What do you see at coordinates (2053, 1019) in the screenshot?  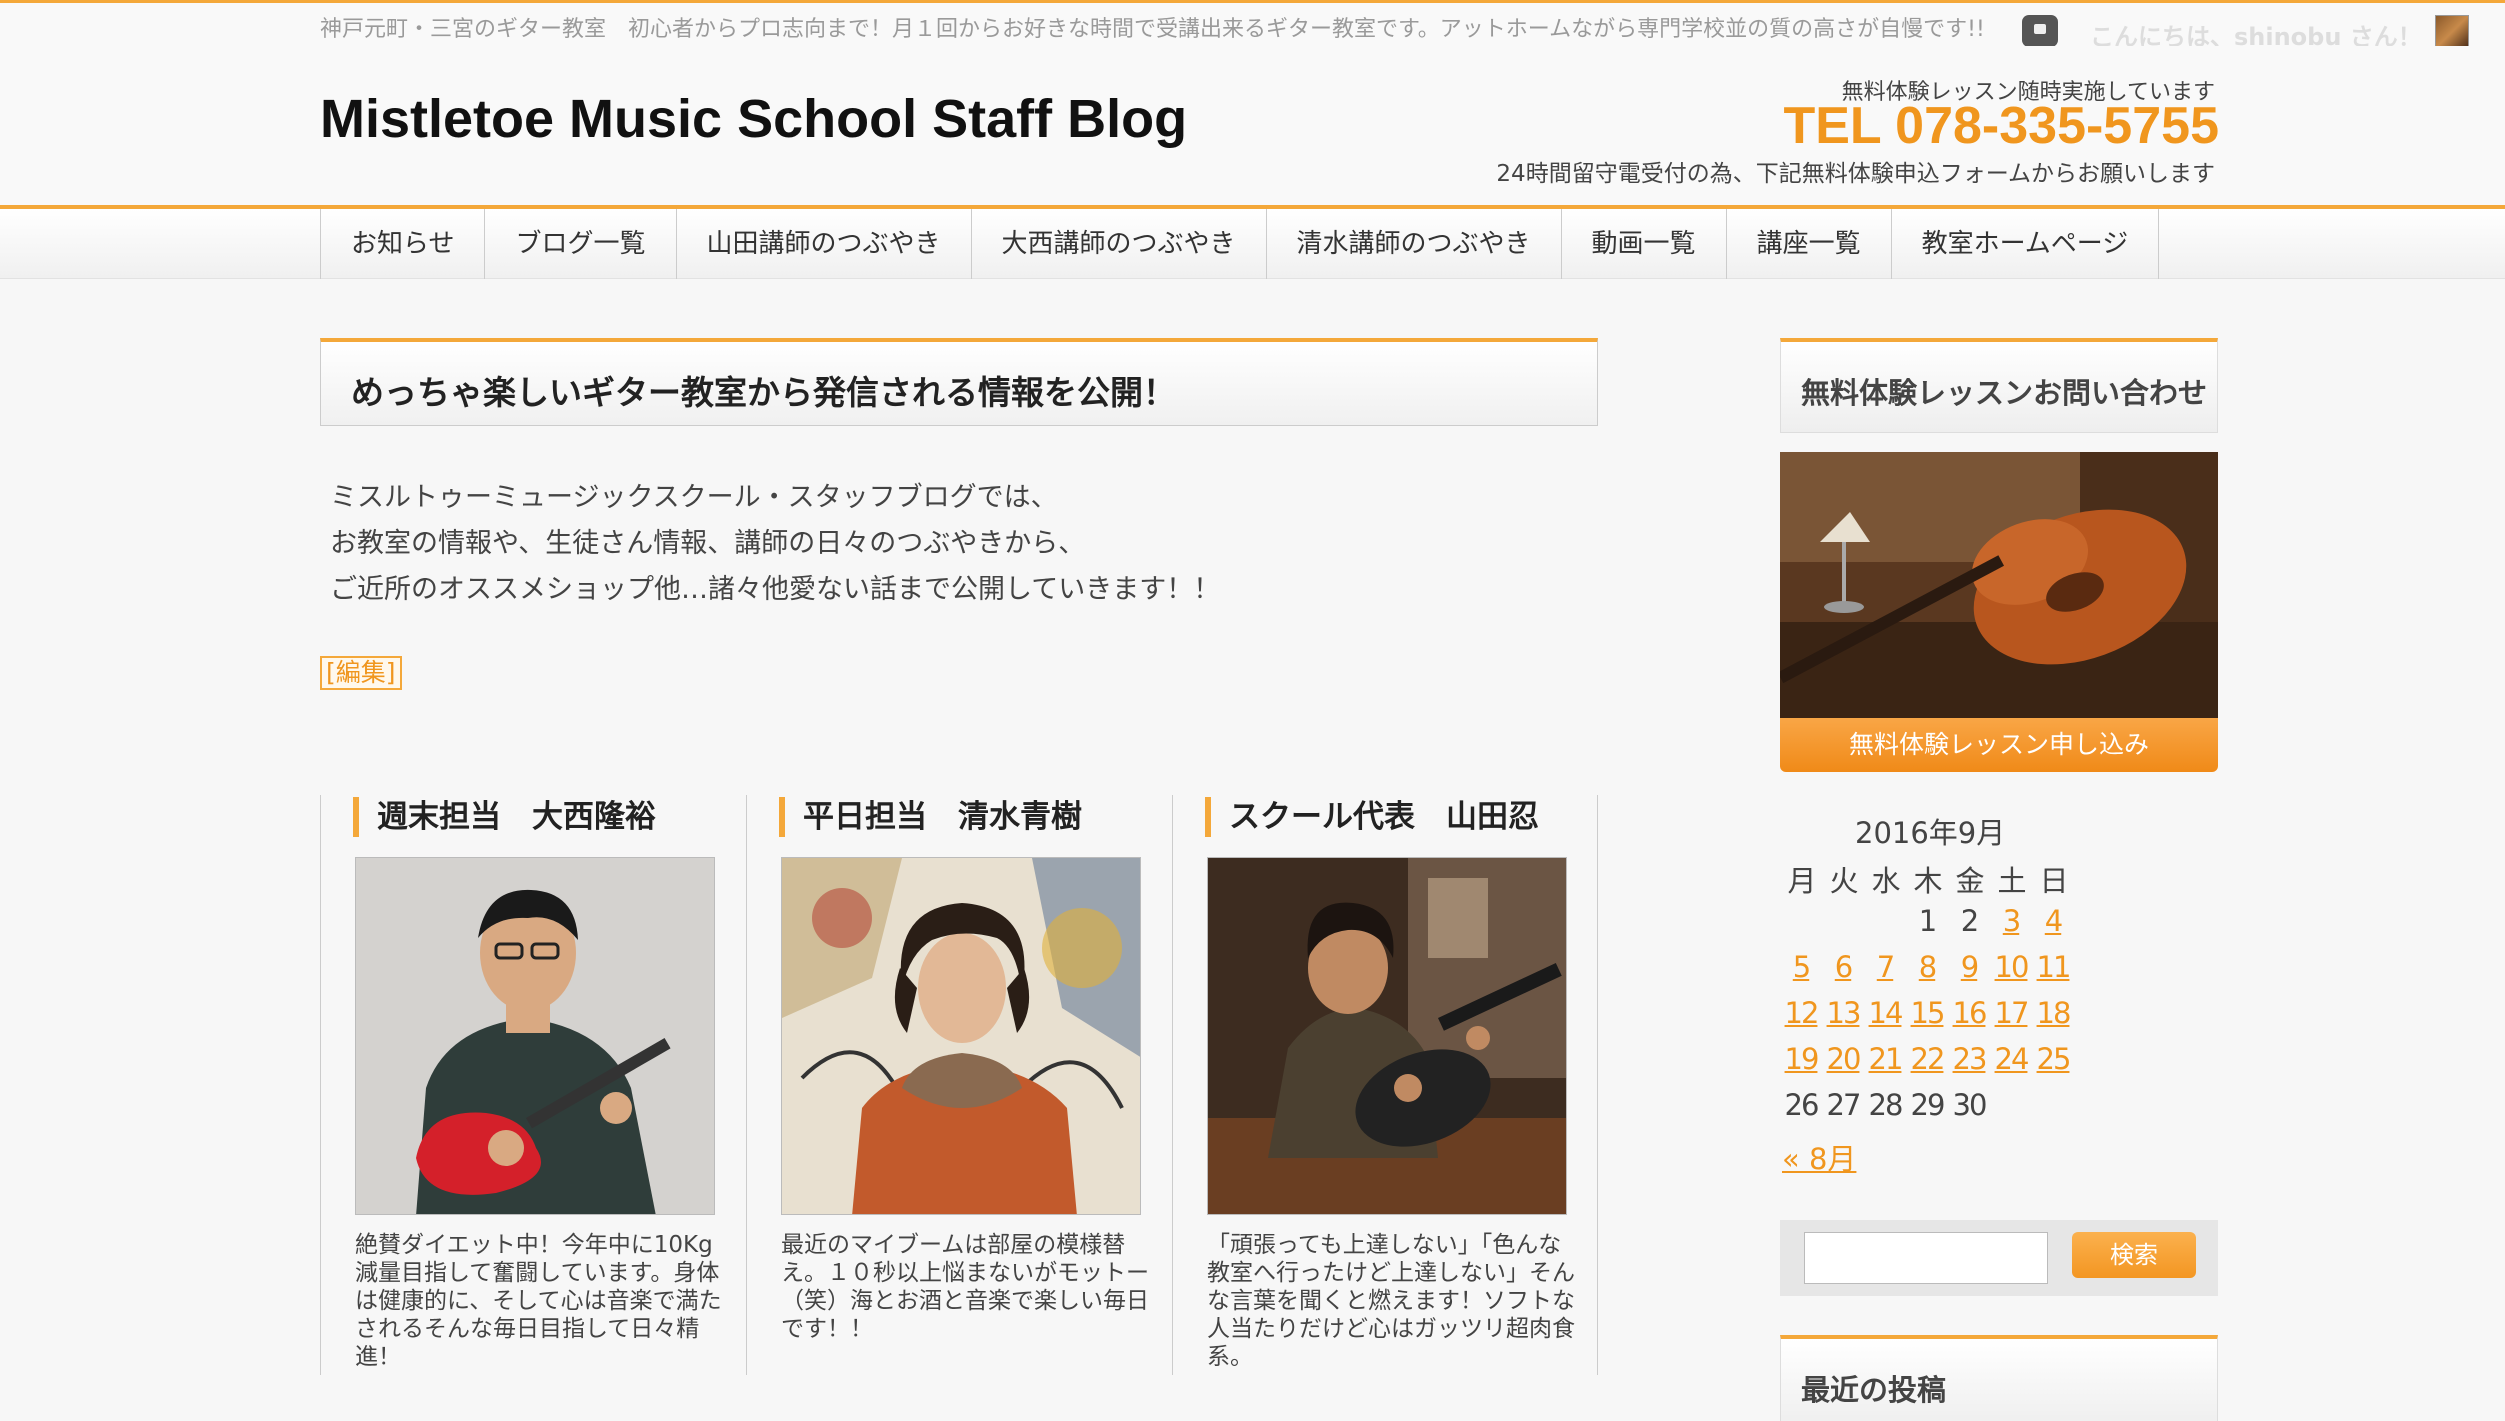 I see `calendar-day: 18` at bounding box center [2053, 1019].